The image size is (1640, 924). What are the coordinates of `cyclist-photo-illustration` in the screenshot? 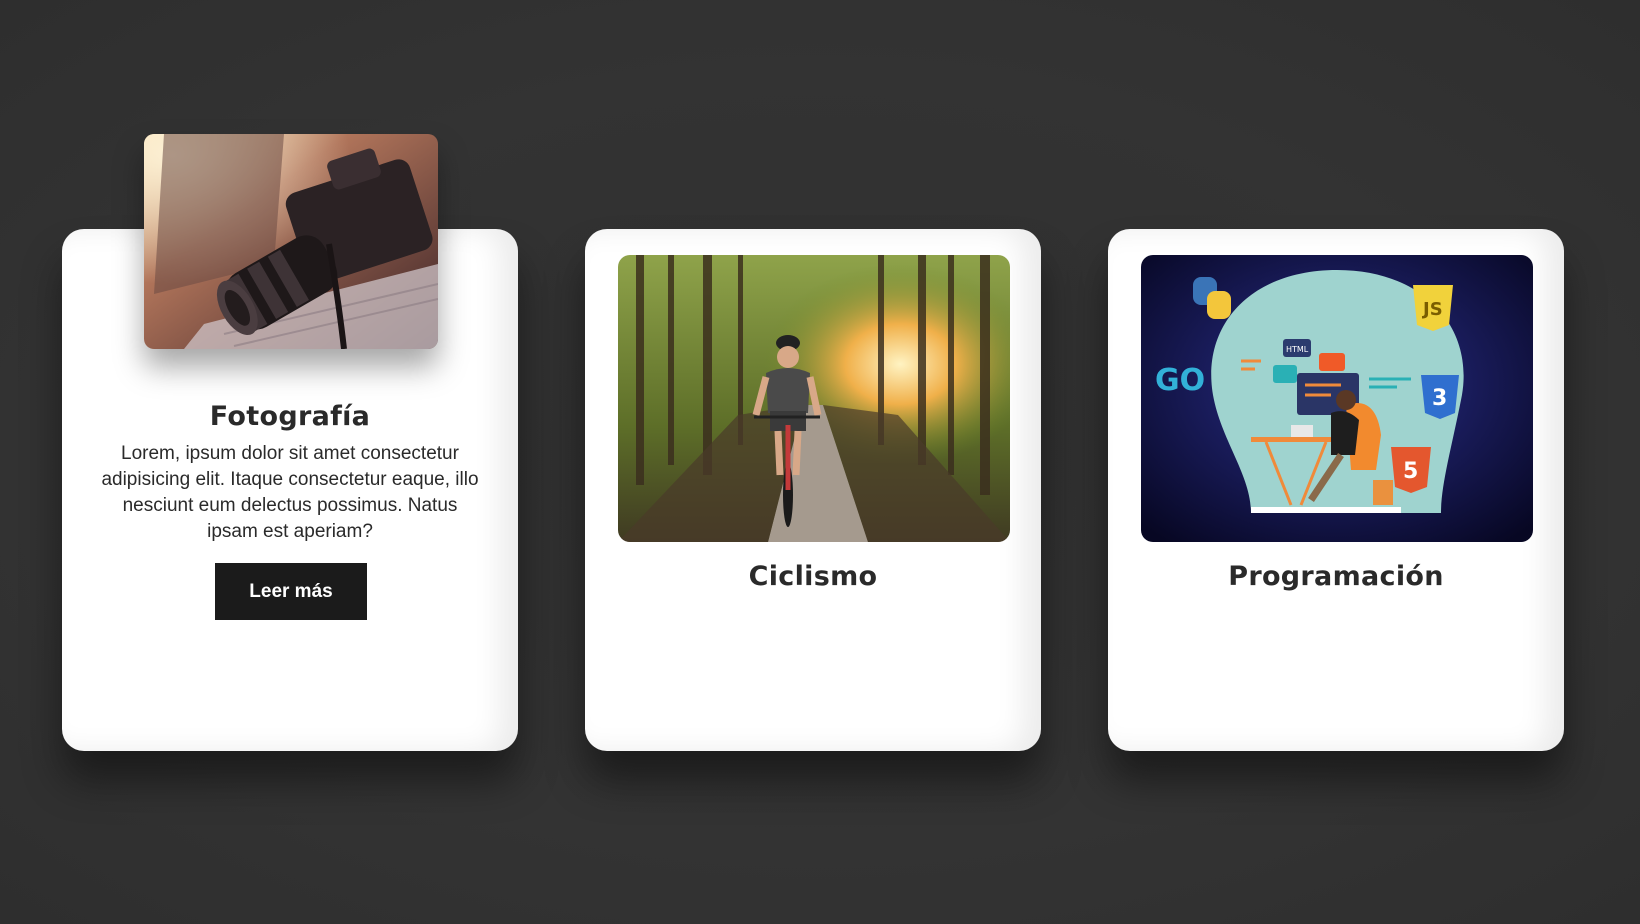 It's located at (814, 398).